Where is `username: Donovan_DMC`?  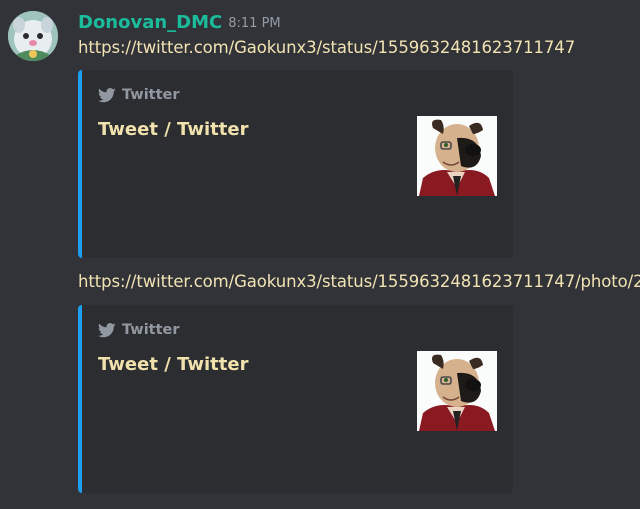
username: Donovan_DMC is located at coordinates (150, 22).